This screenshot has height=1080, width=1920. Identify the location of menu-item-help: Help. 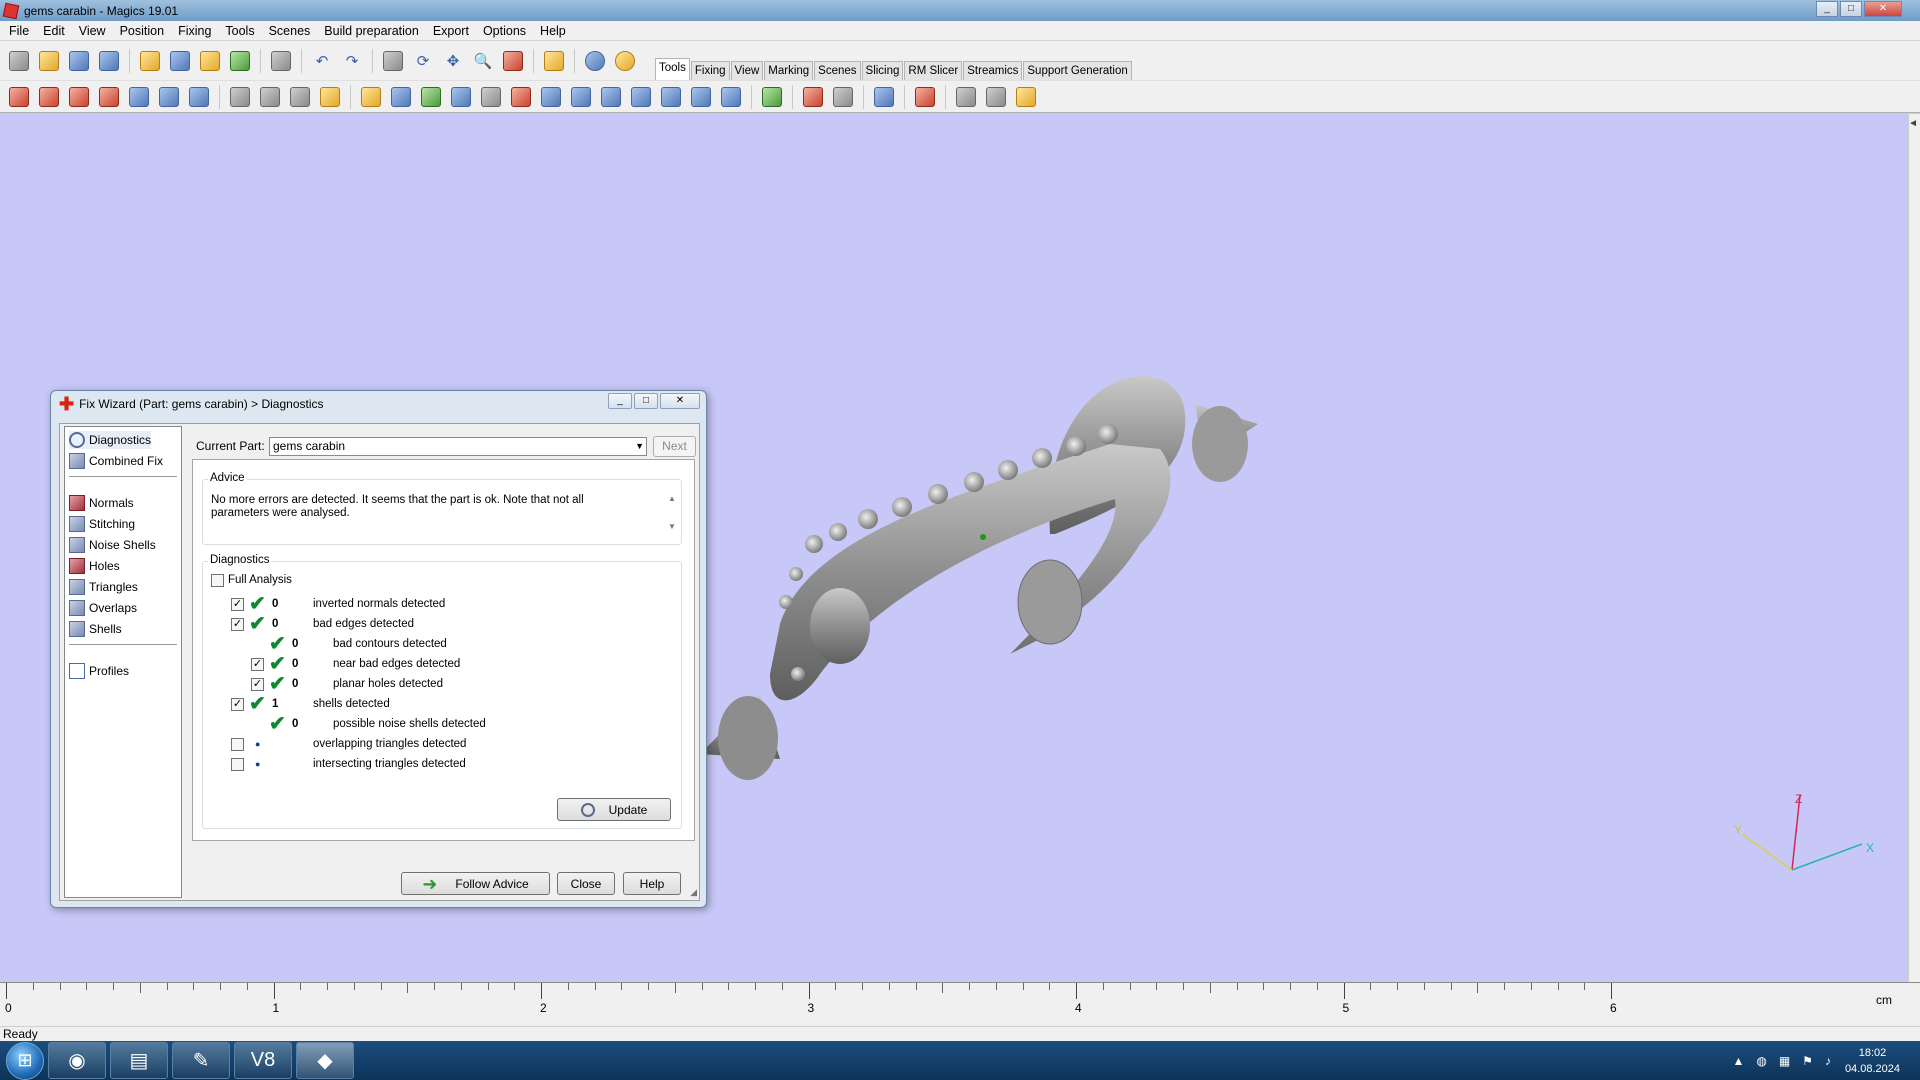
(553, 31).